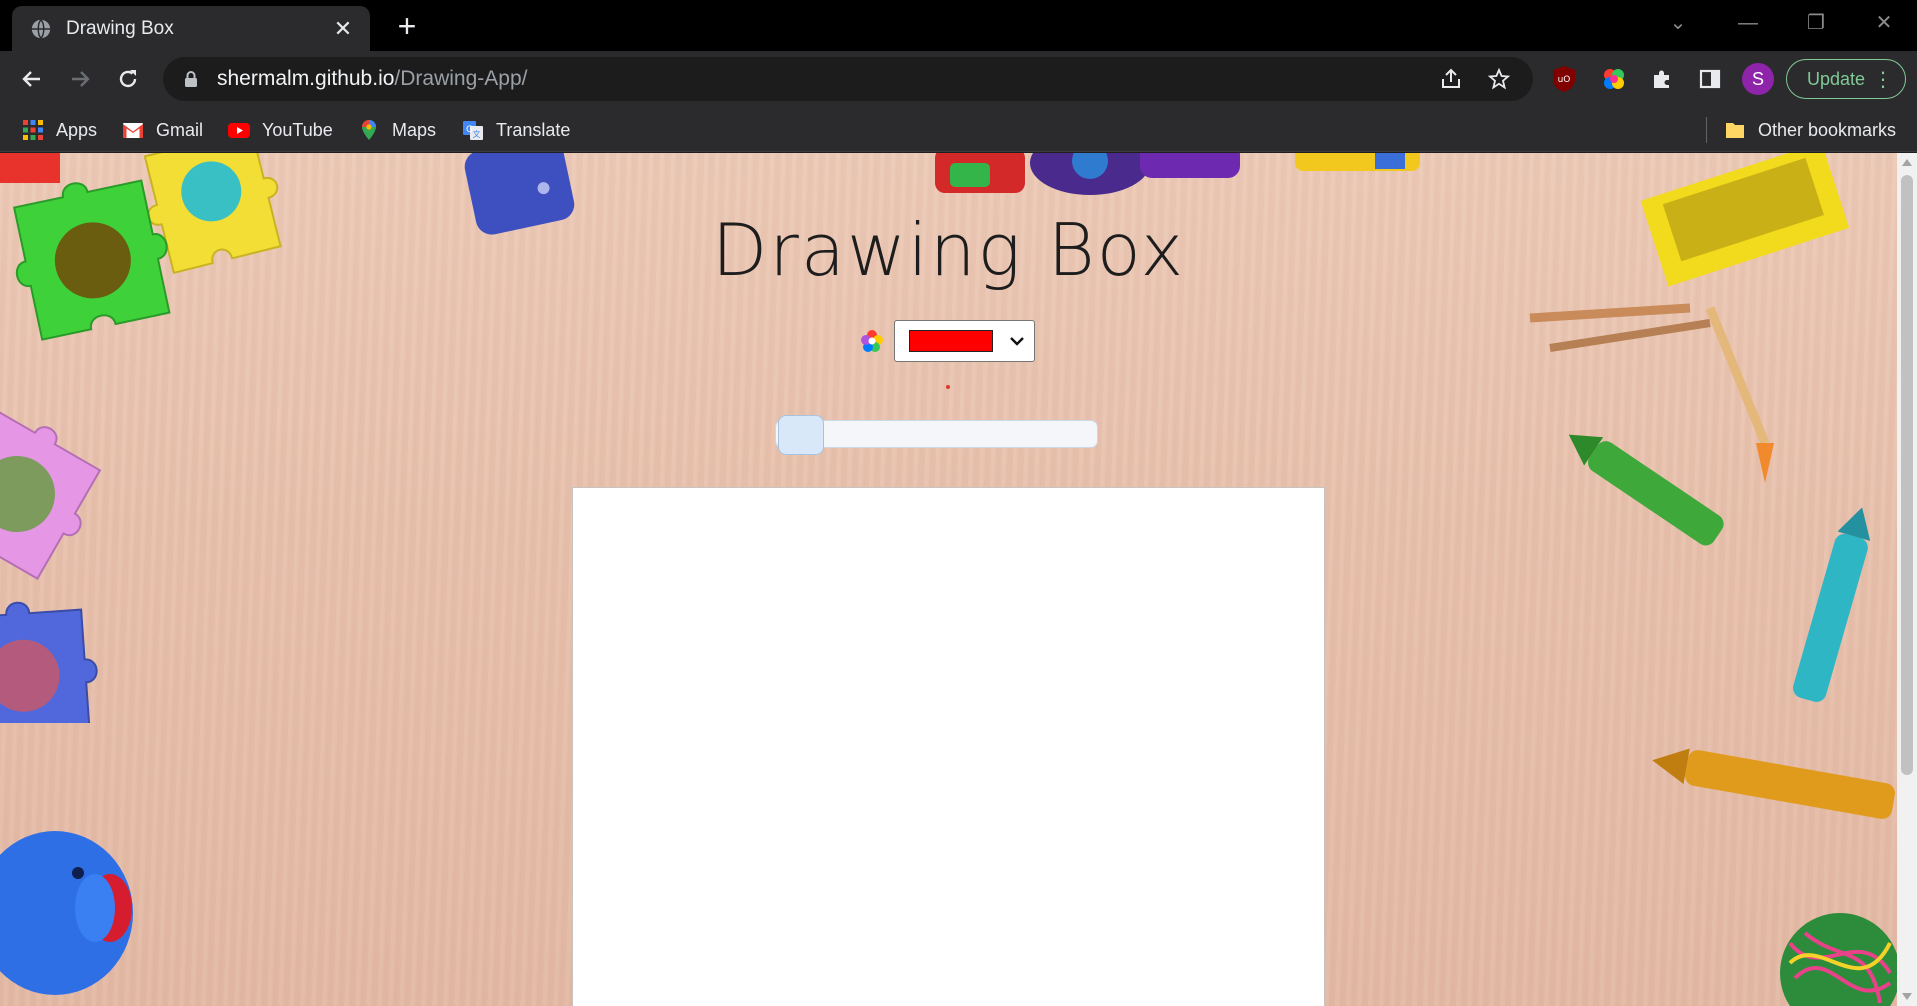 Image resolution: width=1917 pixels, height=1006 pixels. What do you see at coordinates (343, 29) in the screenshot?
I see `close-tab-icon: ✕` at bounding box center [343, 29].